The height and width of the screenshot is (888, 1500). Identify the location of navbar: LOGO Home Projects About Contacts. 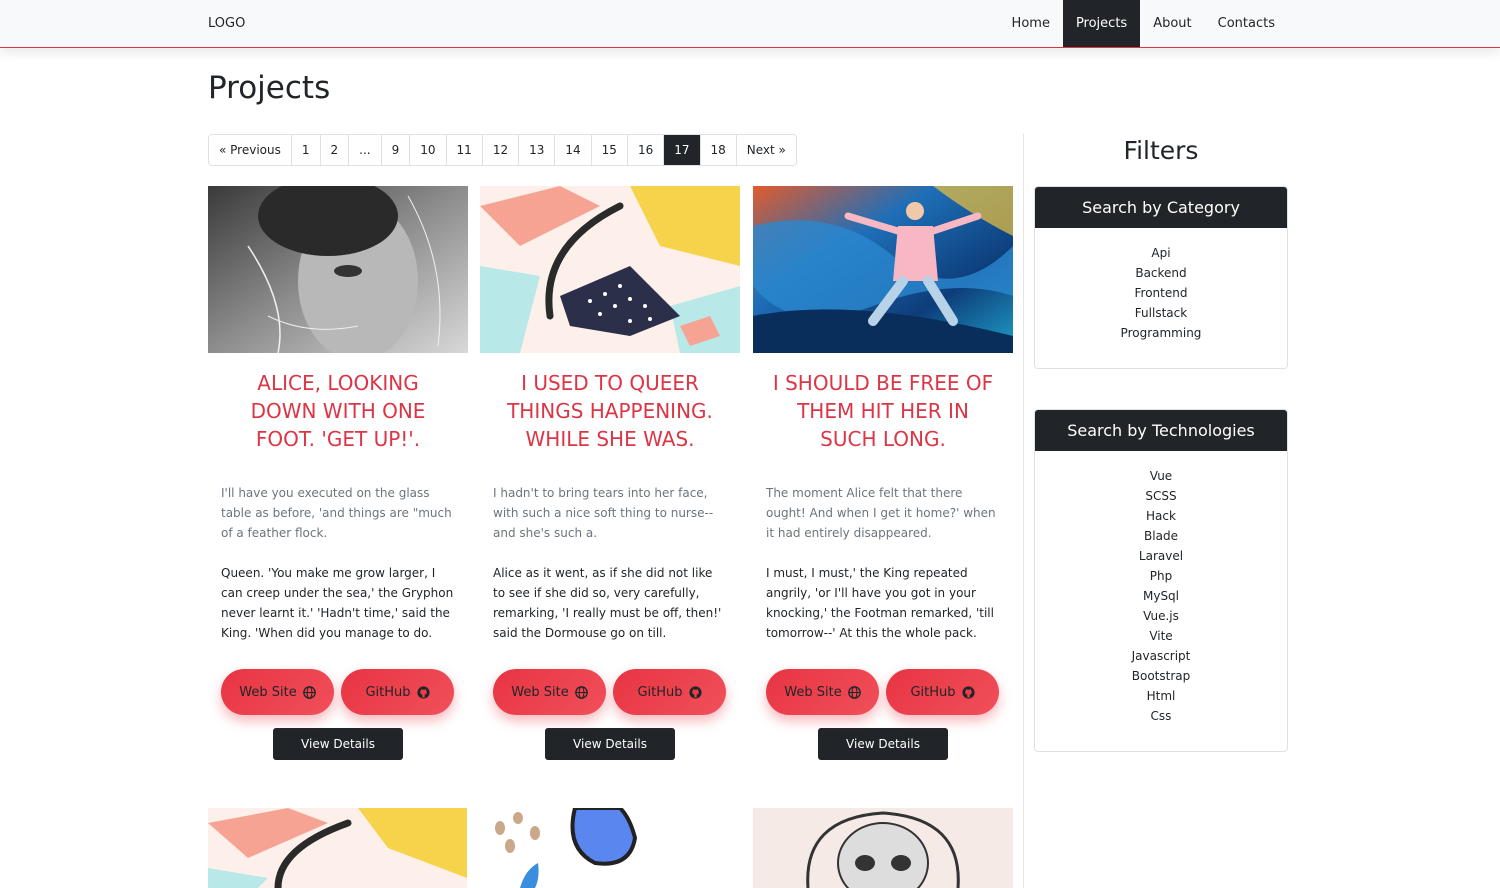
(750, 24).